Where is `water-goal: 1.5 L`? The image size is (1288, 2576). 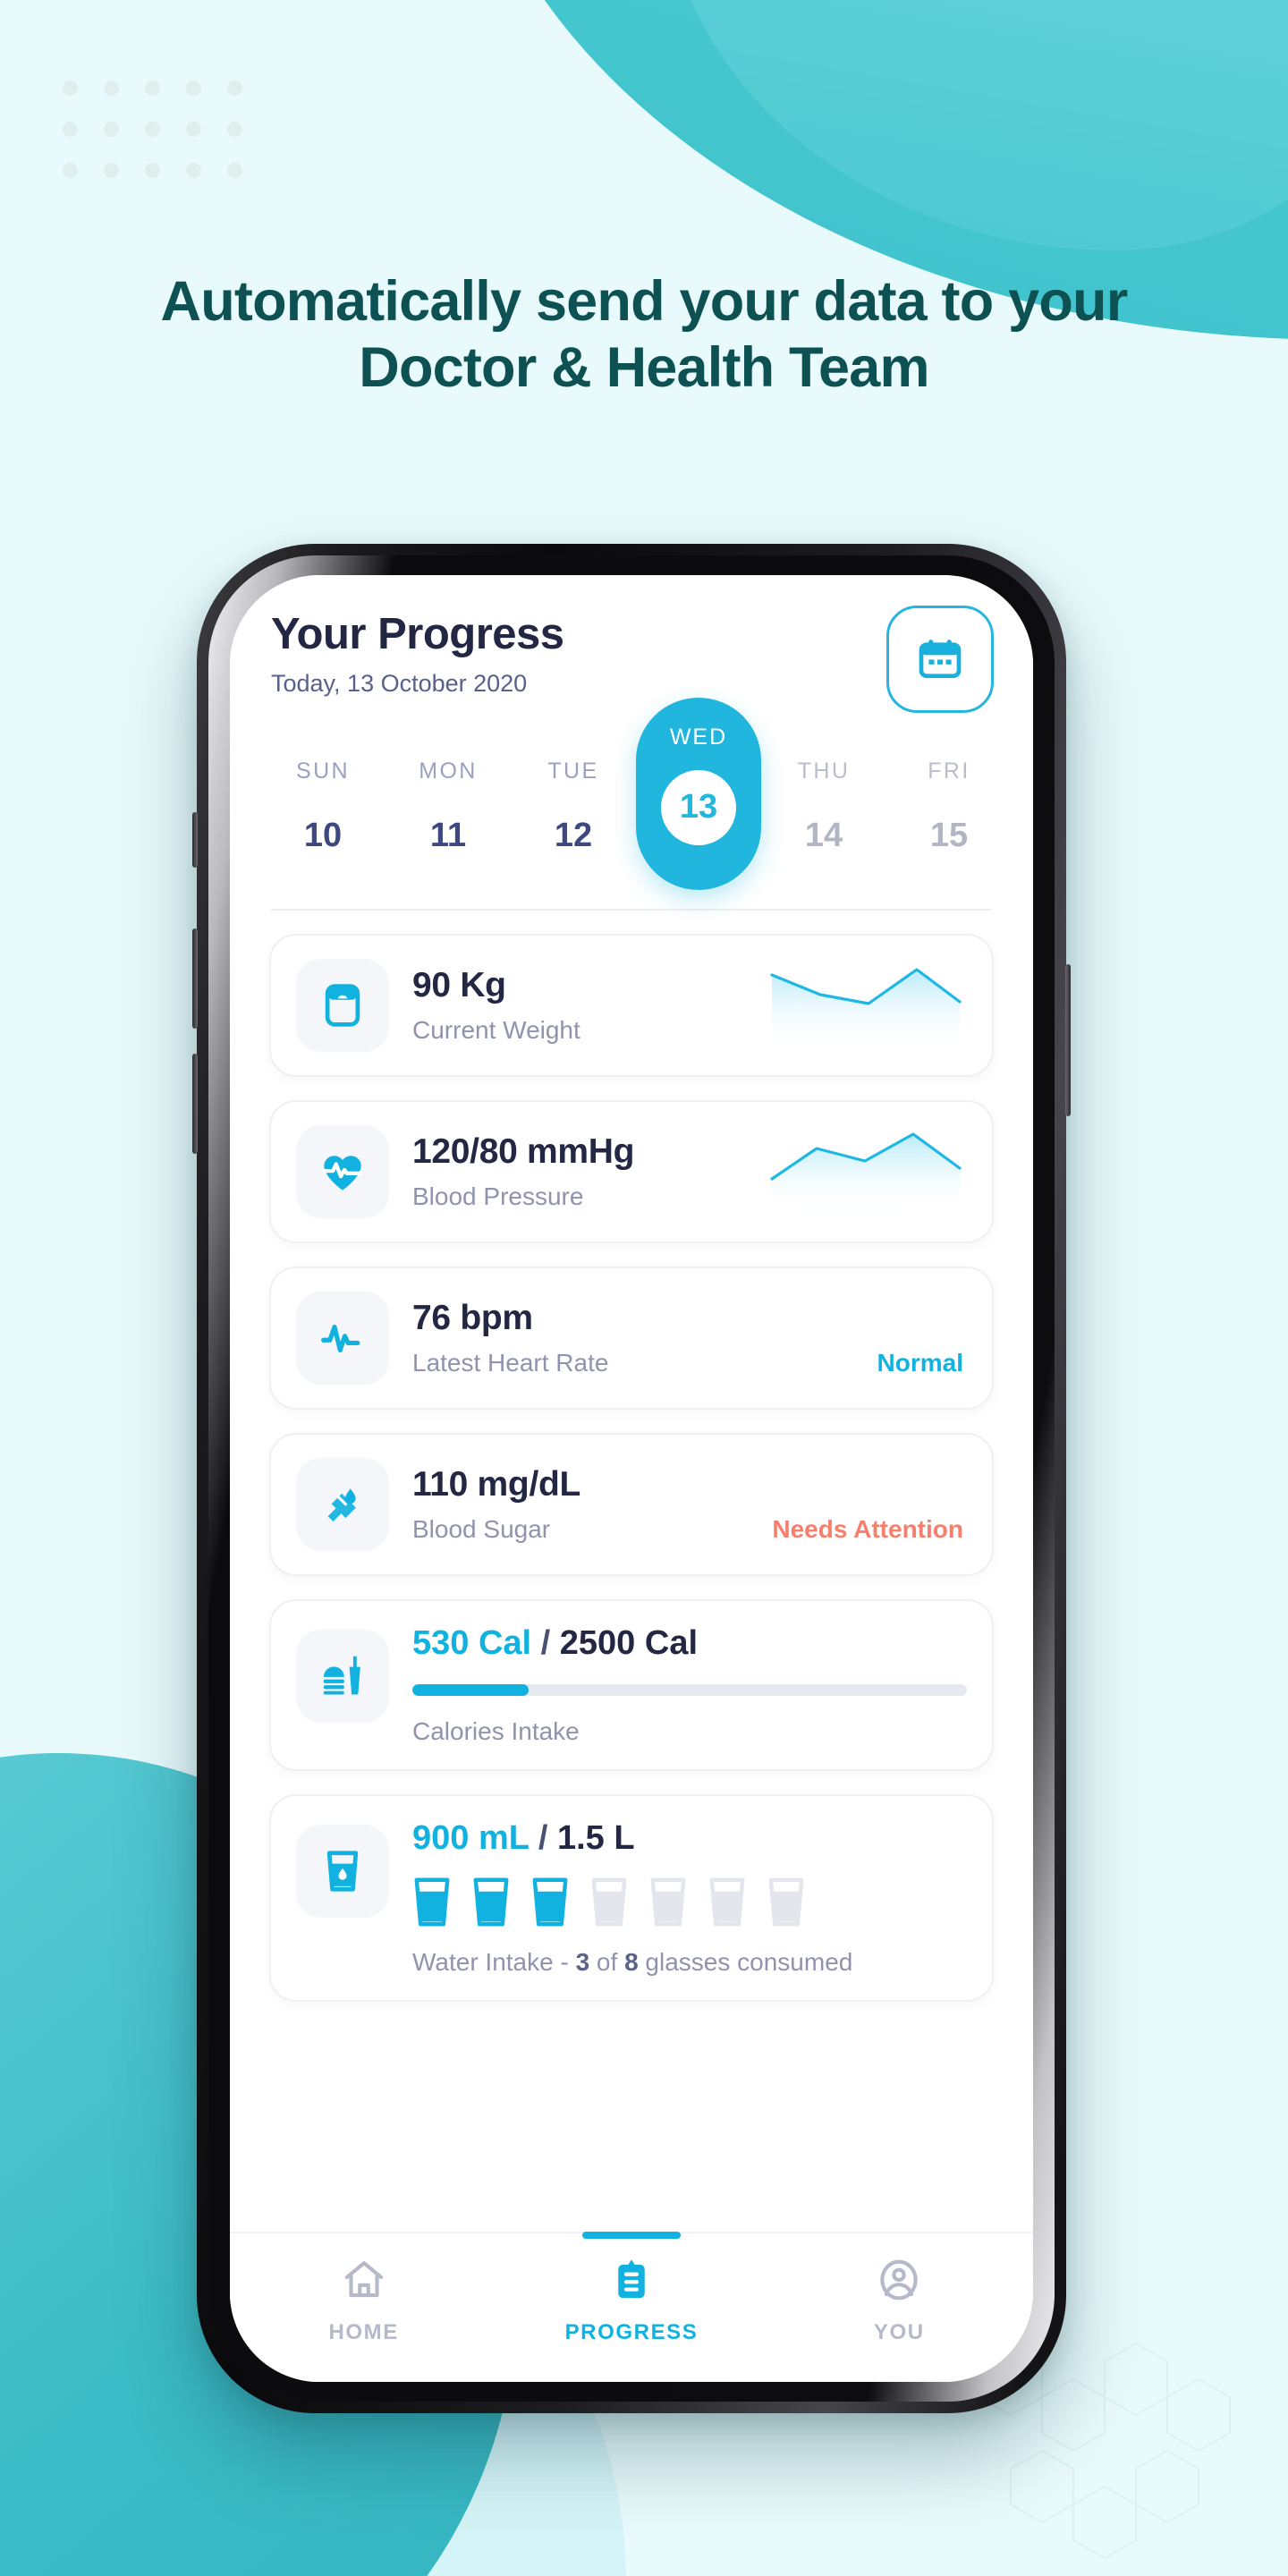 water-goal: 1.5 L is located at coordinates (595, 1838).